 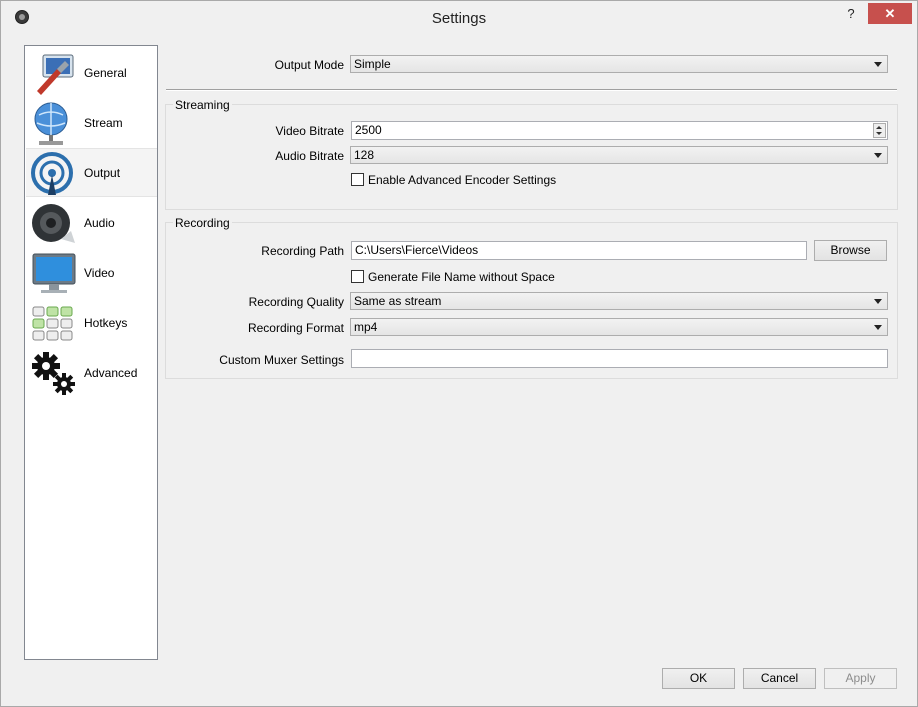 I want to click on filename-nospace-label: Generate File Name without Space, so click(x=461, y=277).